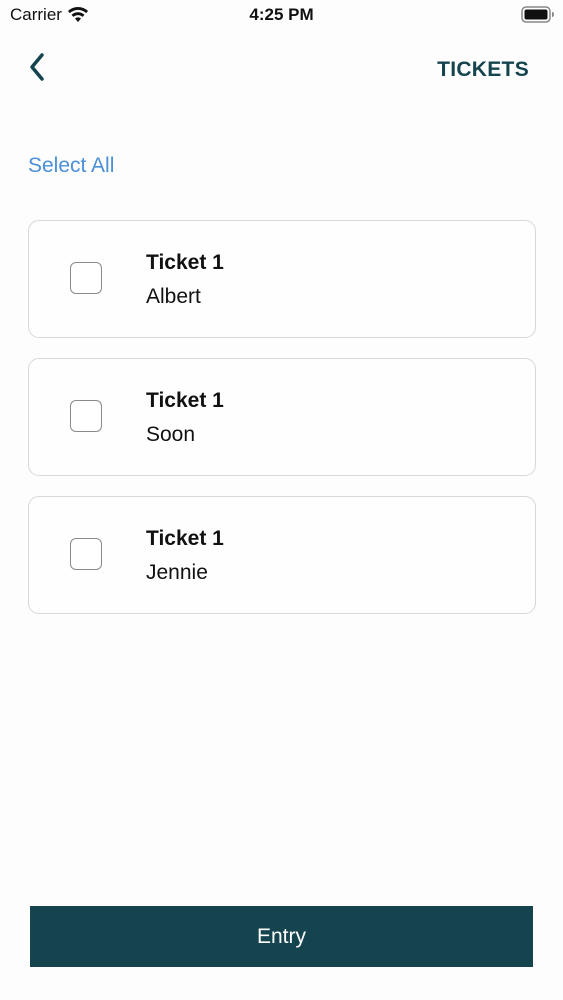 The width and height of the screenshot is (563, 1000). I want to click on ticket-holder-name: Albert, so click(173, 296).